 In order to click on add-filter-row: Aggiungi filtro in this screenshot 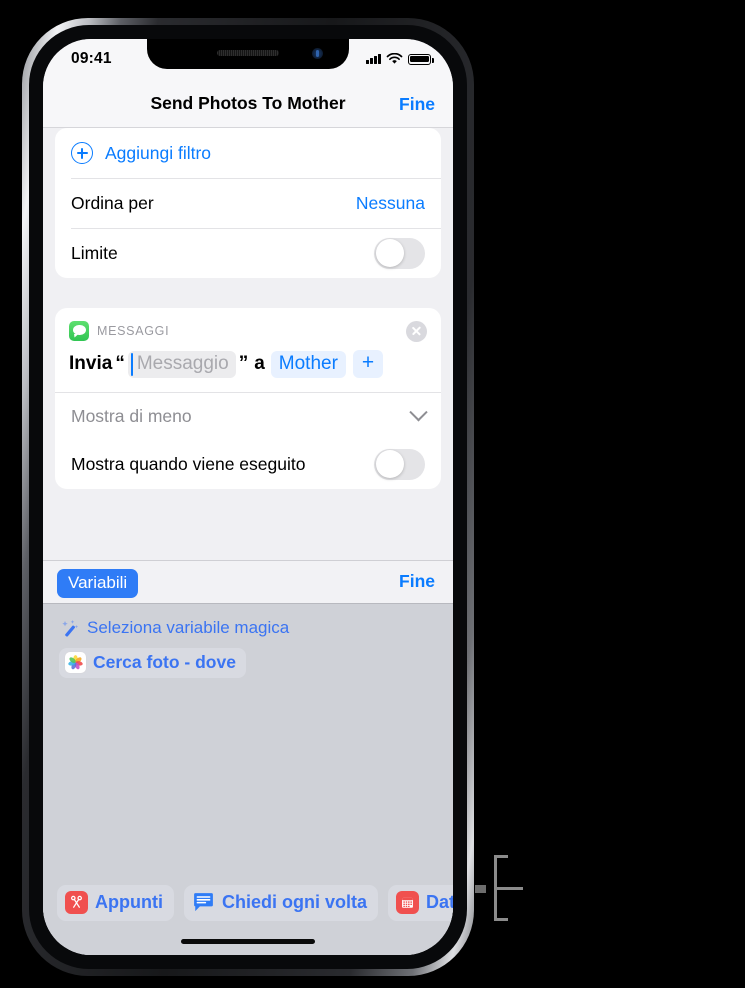, I will do `click(248, 153)`.